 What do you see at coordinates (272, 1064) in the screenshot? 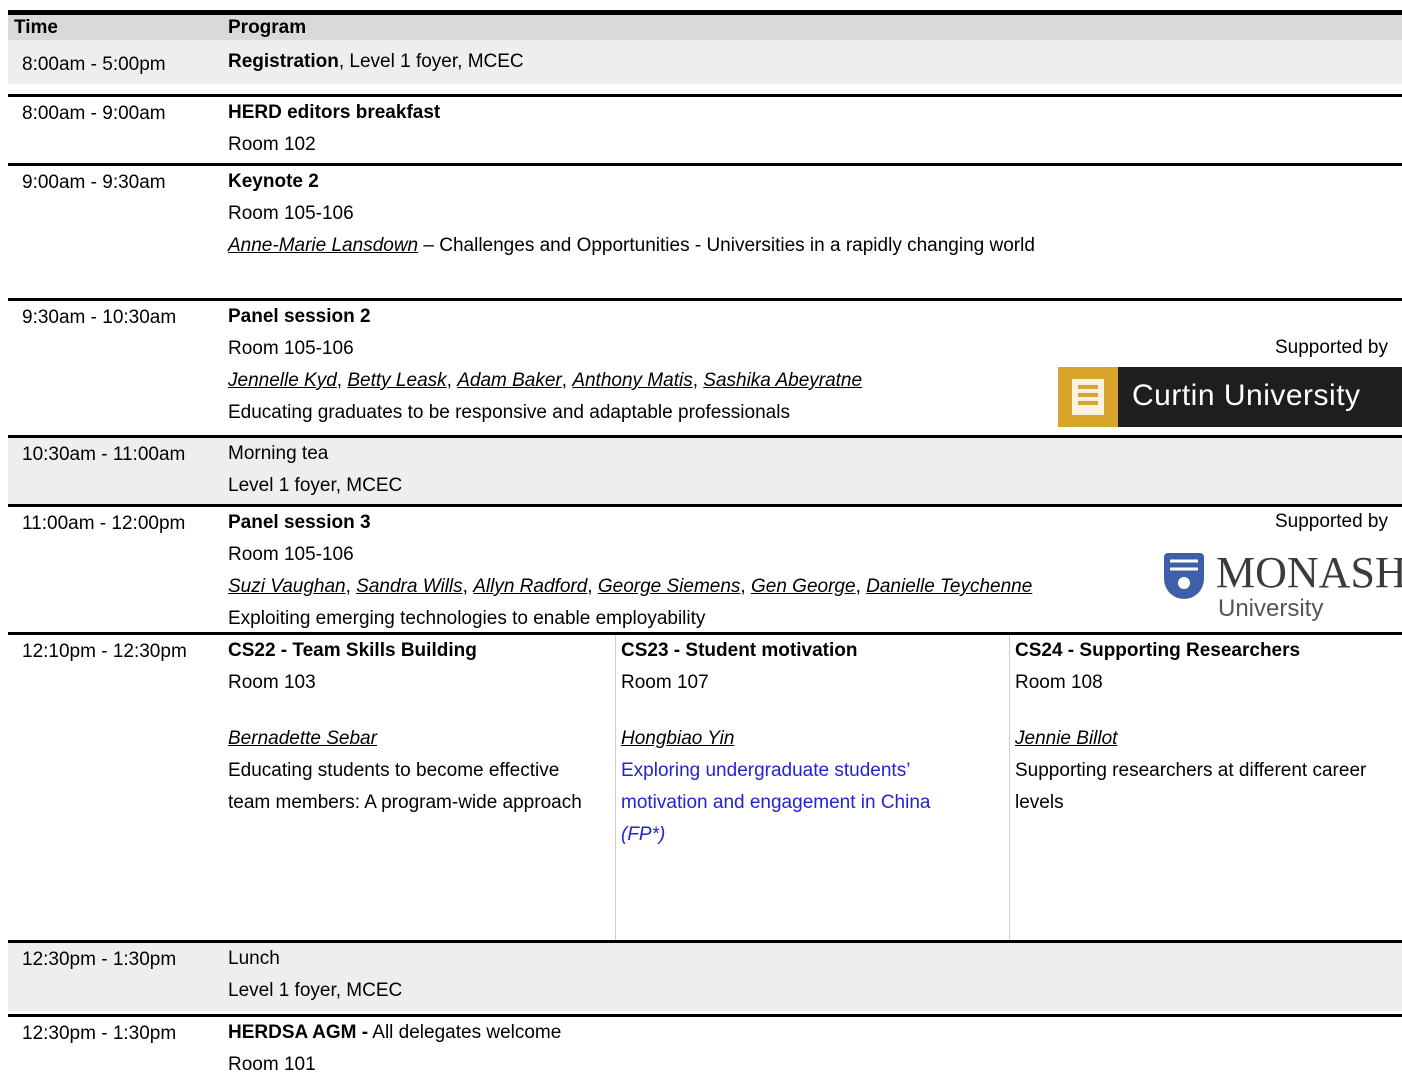
I see `row-room: Room 101` at bounding box center [272, 1064].